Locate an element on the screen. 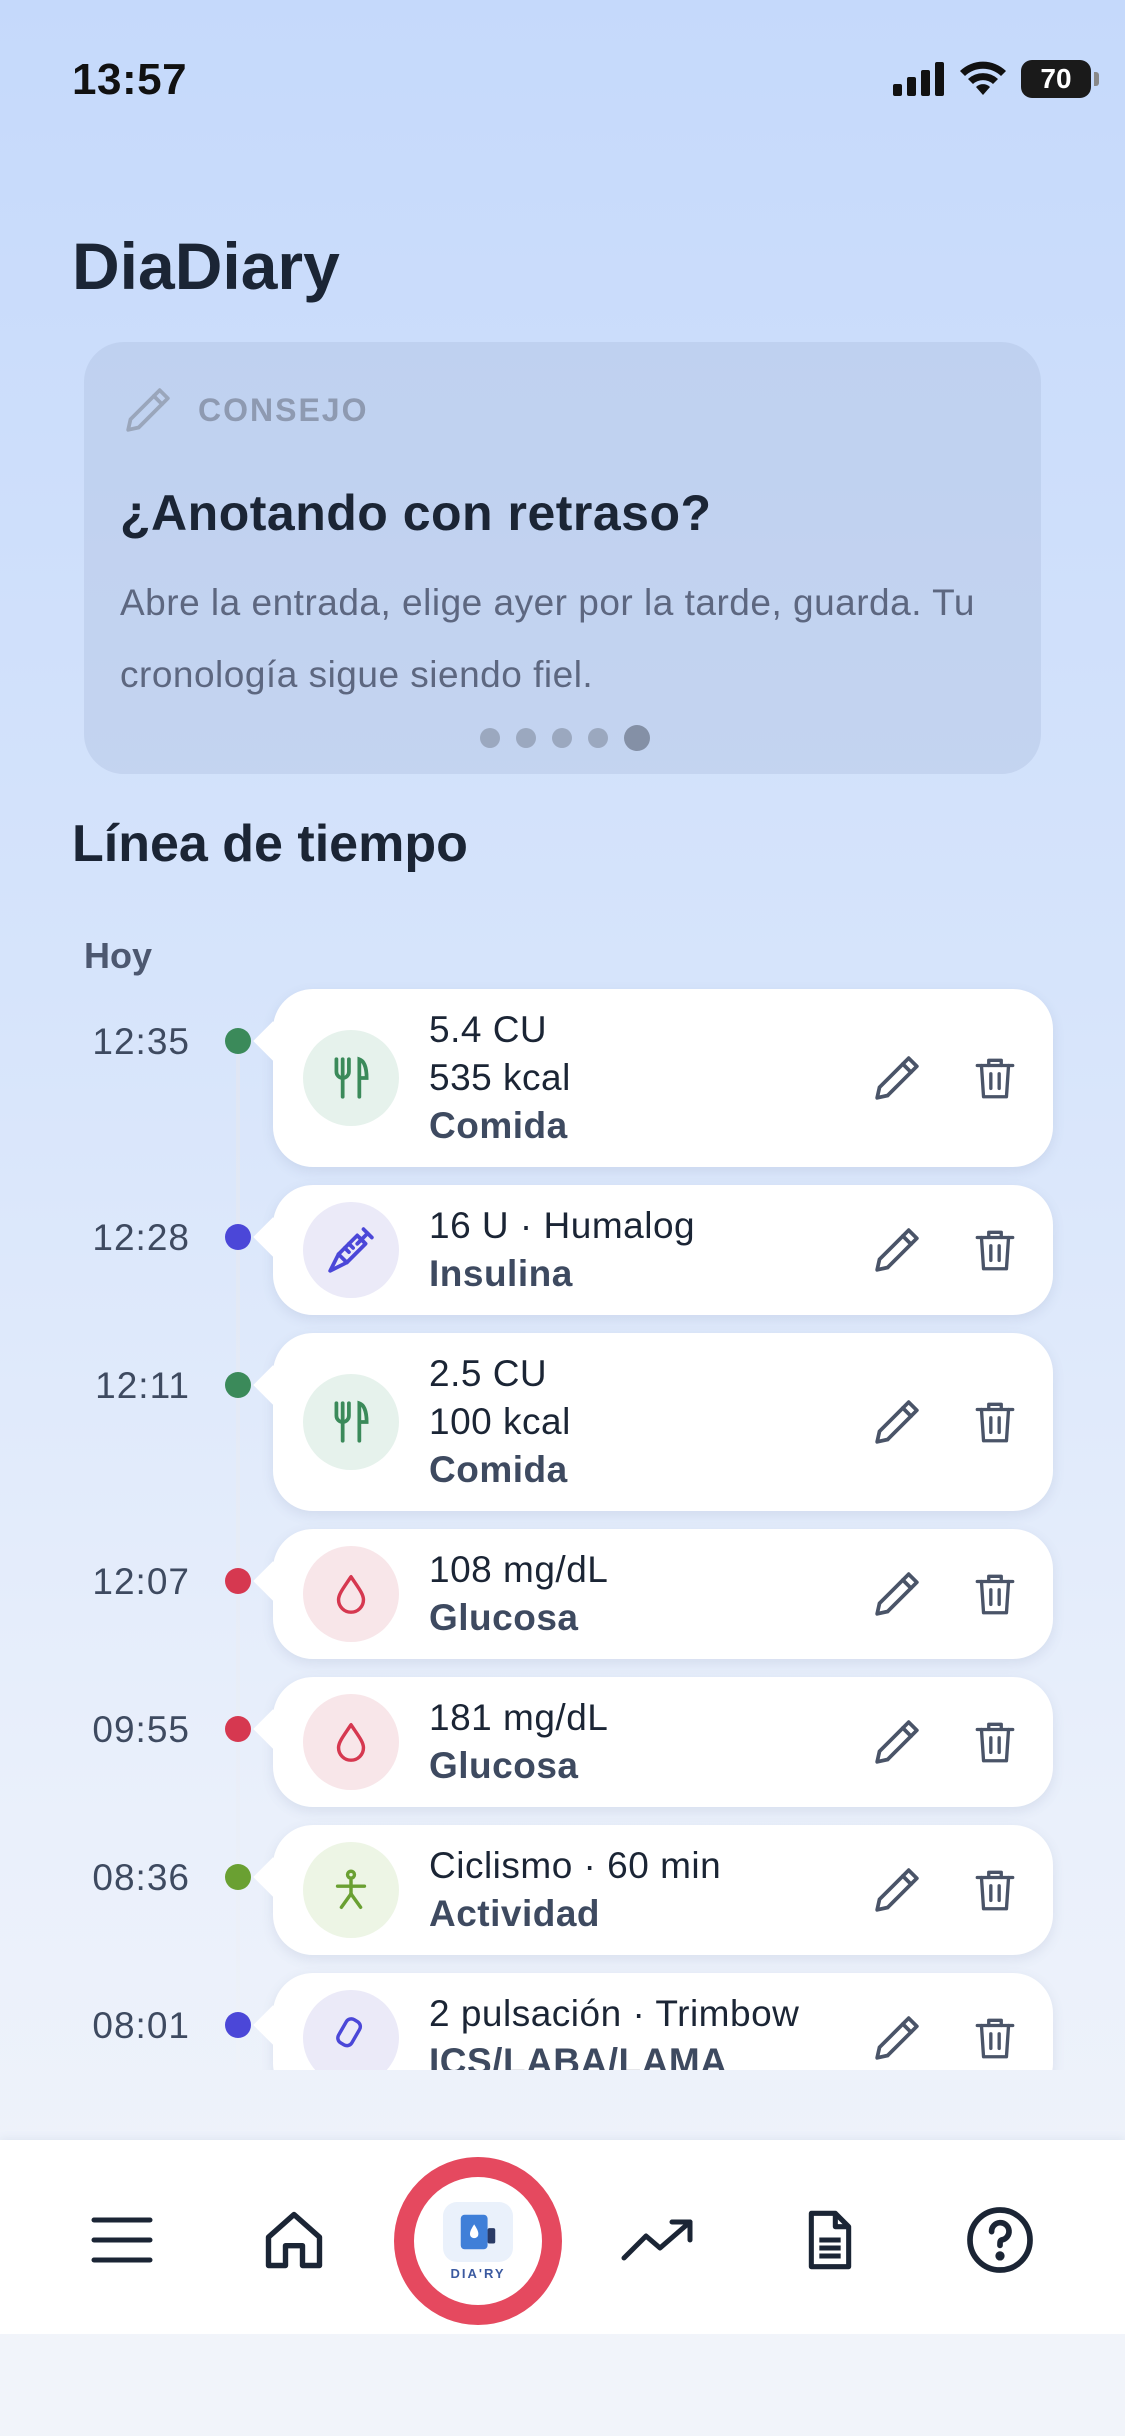  tip-pagination is located at coordinates (565, 738).